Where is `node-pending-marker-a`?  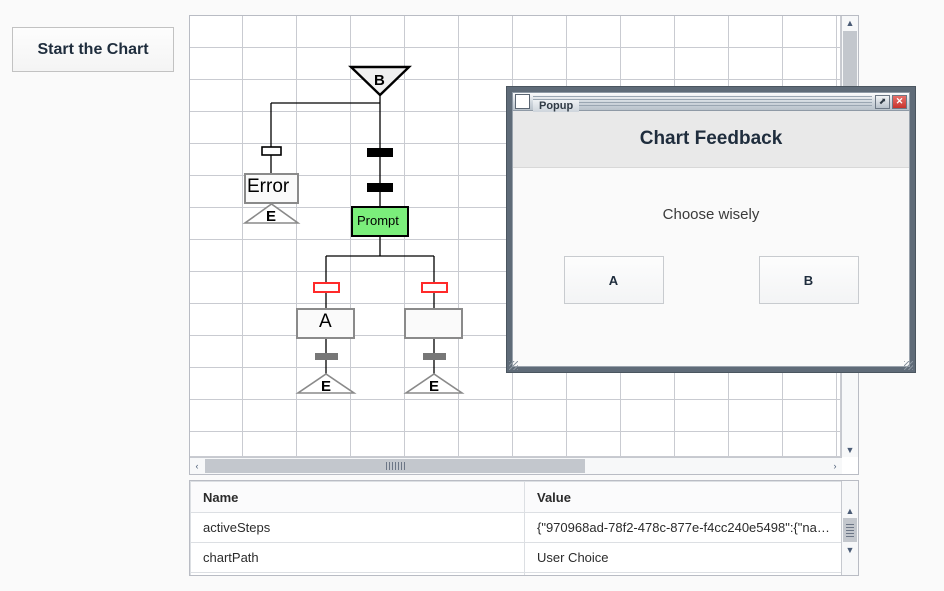
node-pending-marker-a is located at coordinates (326, 287).